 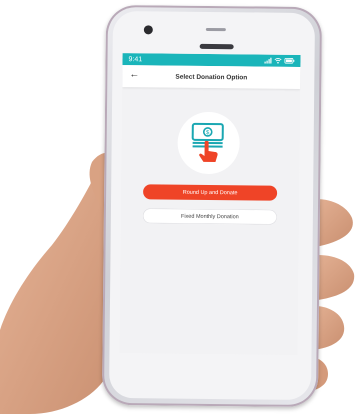 I want to click on illustration-circle: $, so click(x=208, y=143).